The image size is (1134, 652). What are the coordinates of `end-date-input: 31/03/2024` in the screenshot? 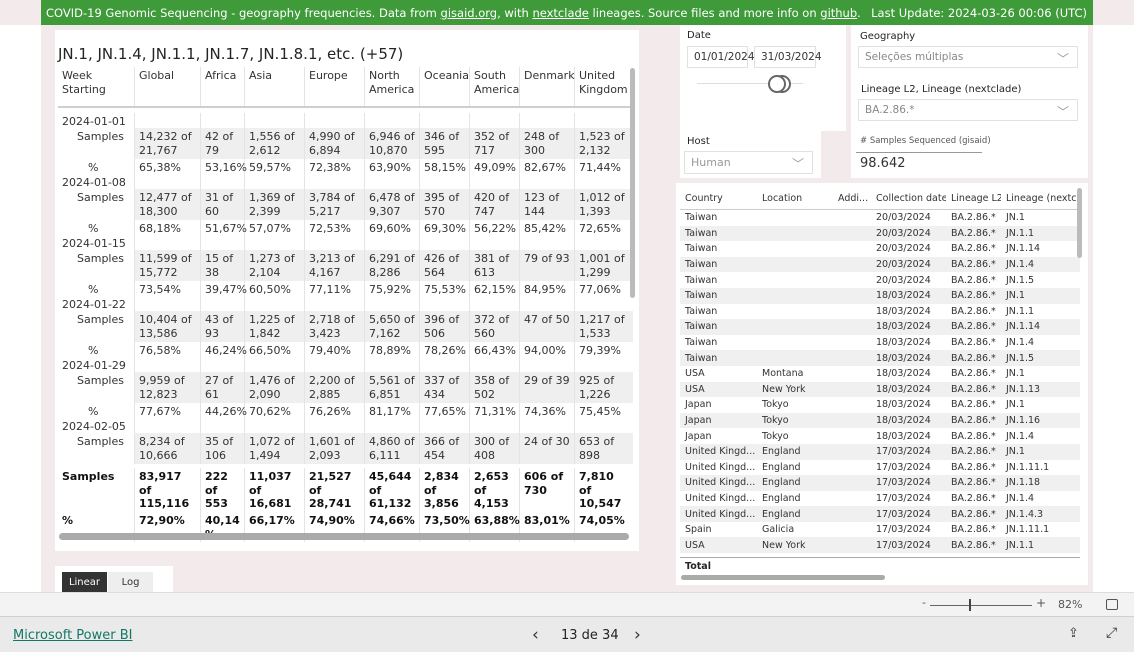 It's located at (788, 57).